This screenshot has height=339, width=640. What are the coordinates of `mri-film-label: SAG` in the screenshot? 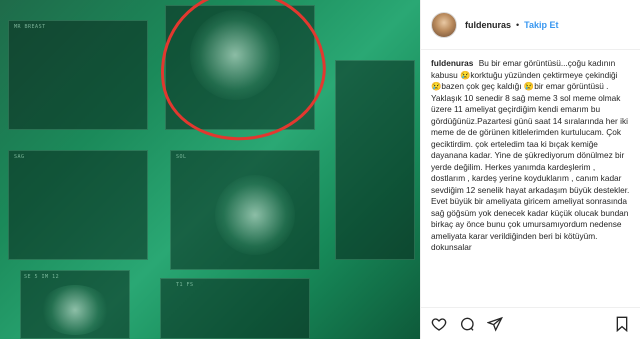 It's located at (19, 157).